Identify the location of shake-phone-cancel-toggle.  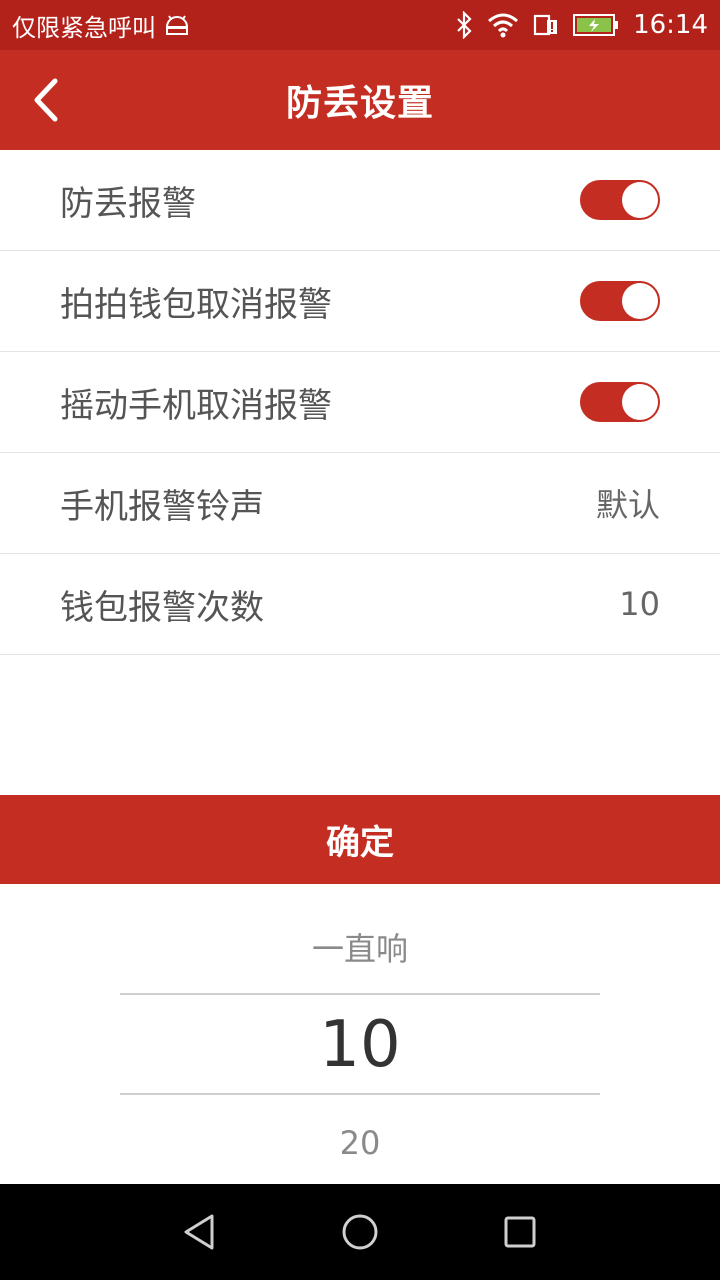
(620, 402).